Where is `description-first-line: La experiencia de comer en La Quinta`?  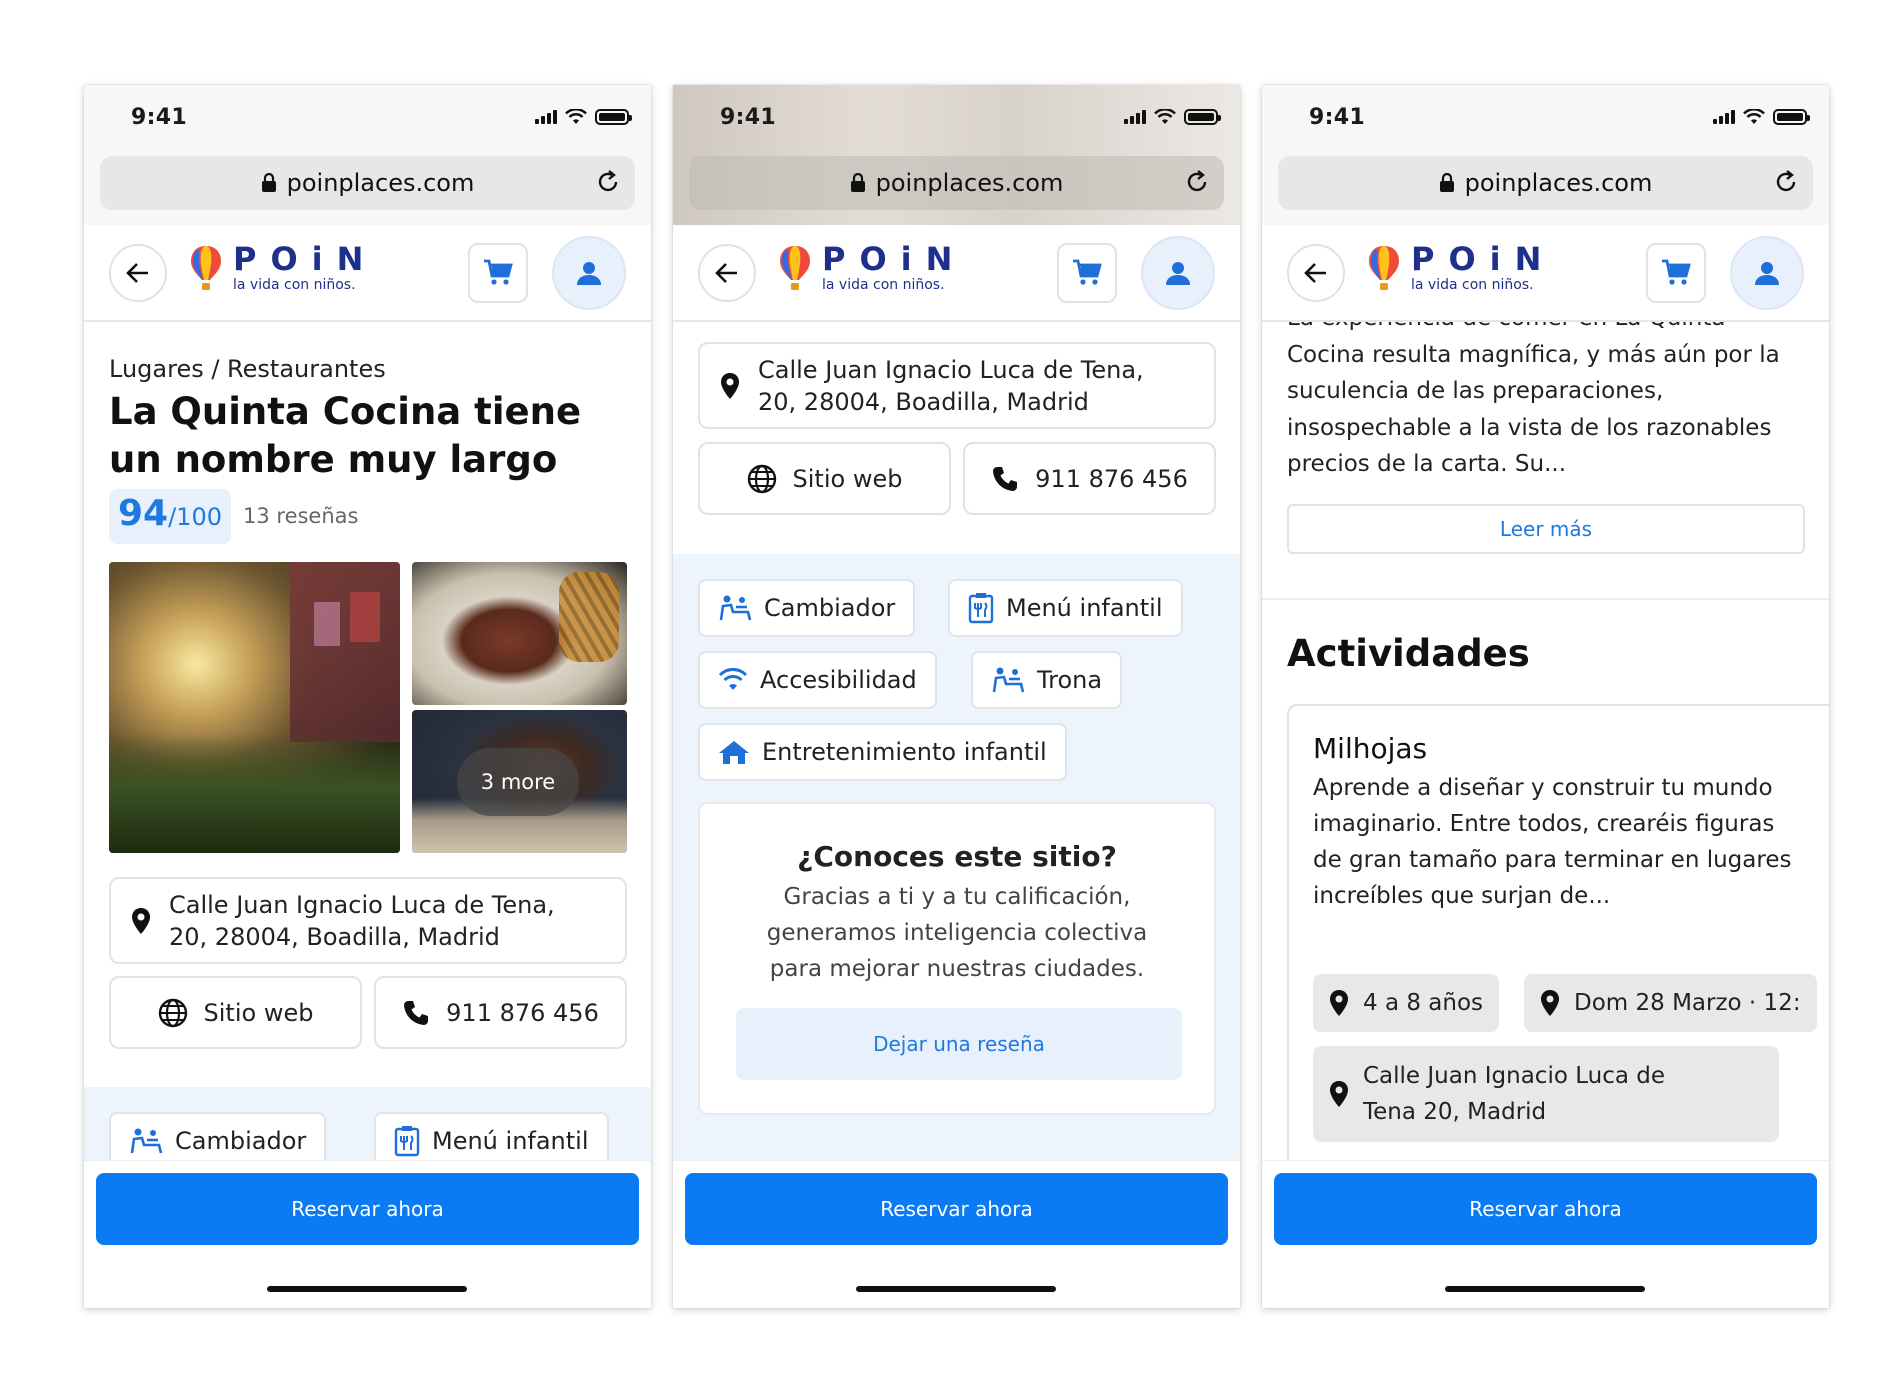 description-first-line: La experiencia de comer en La Quinta is located at coordinates (1542, 329).